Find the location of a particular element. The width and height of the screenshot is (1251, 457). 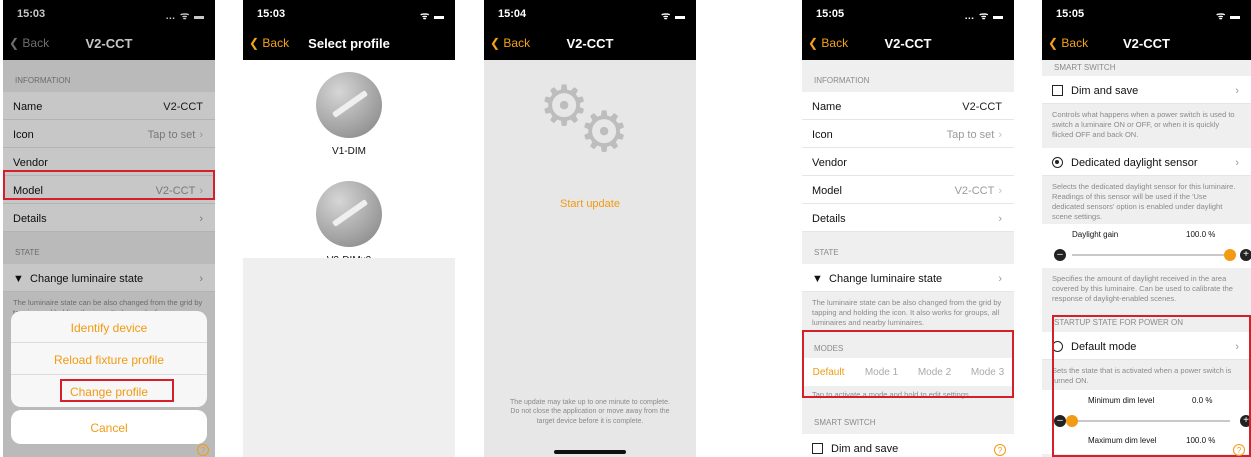

reload-profile-option: Reload fixture profile is located at coordinates (109, 359).